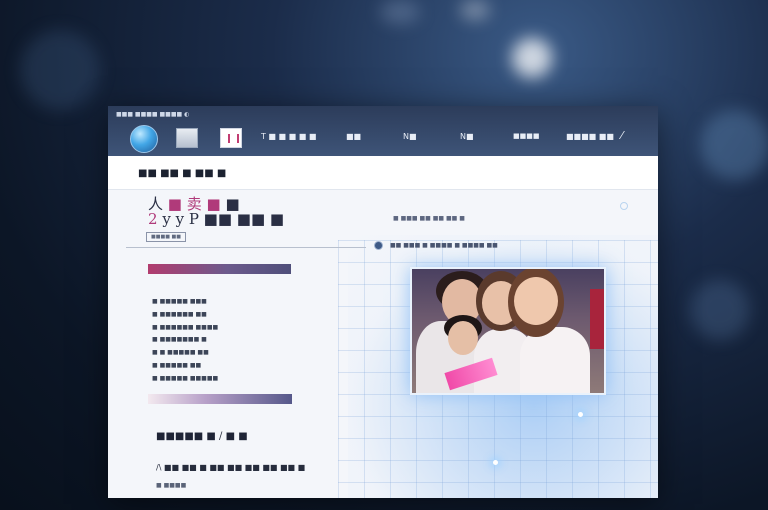 The image size is (768, 510). Describe the element at coordinates (526, 136) in the screenshot. I see `nav-item-5: ■■■■` at that location.